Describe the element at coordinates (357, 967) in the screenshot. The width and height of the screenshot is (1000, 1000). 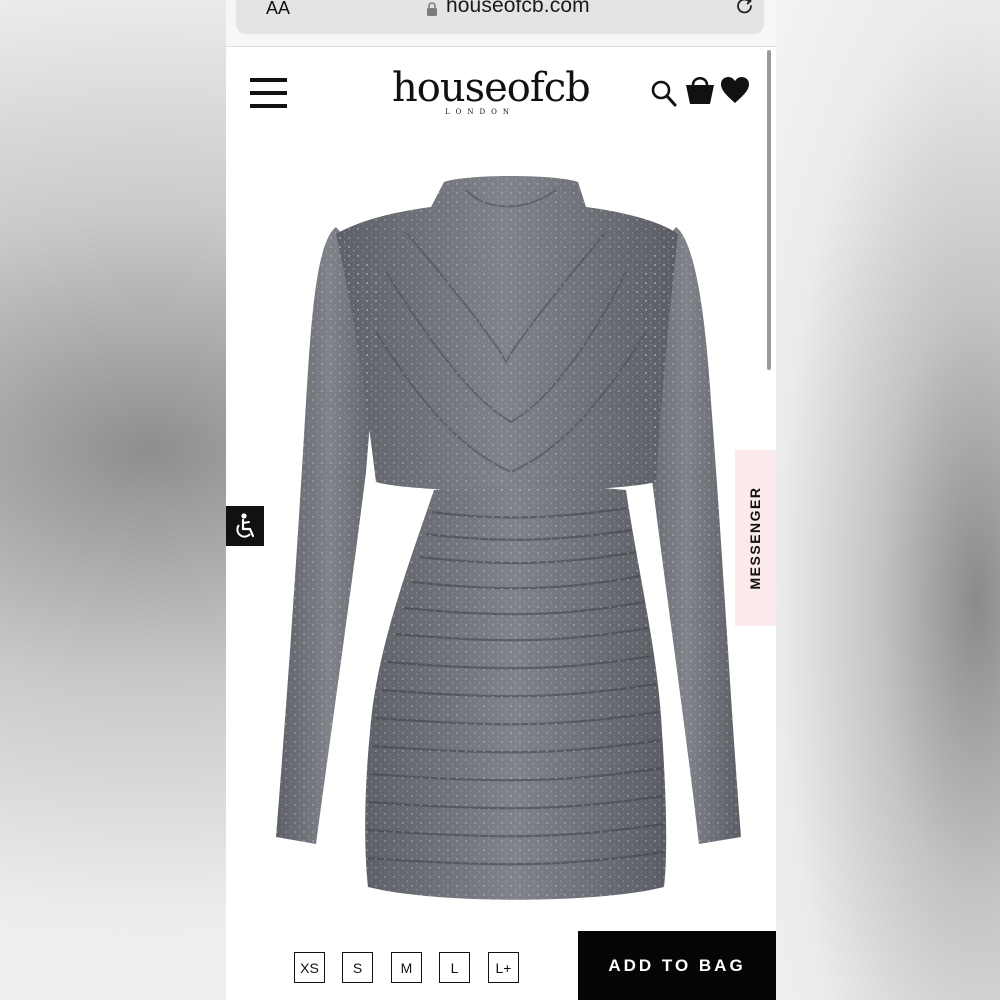
I see `size-option-s: S` at that location.